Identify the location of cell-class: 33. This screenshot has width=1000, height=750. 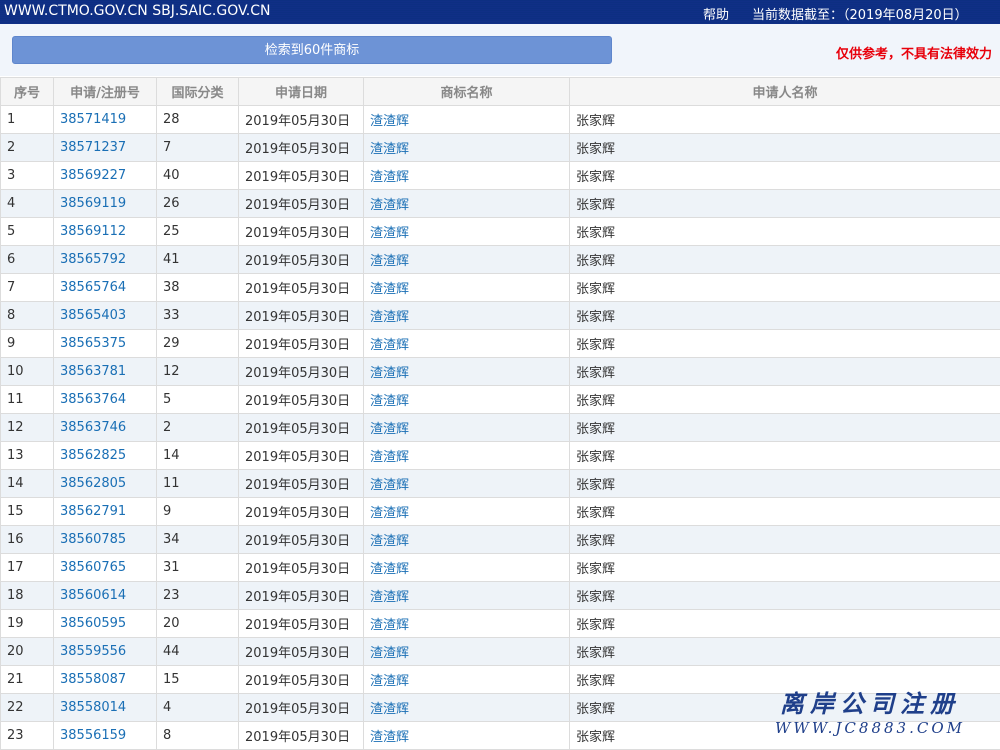
(198, 316).